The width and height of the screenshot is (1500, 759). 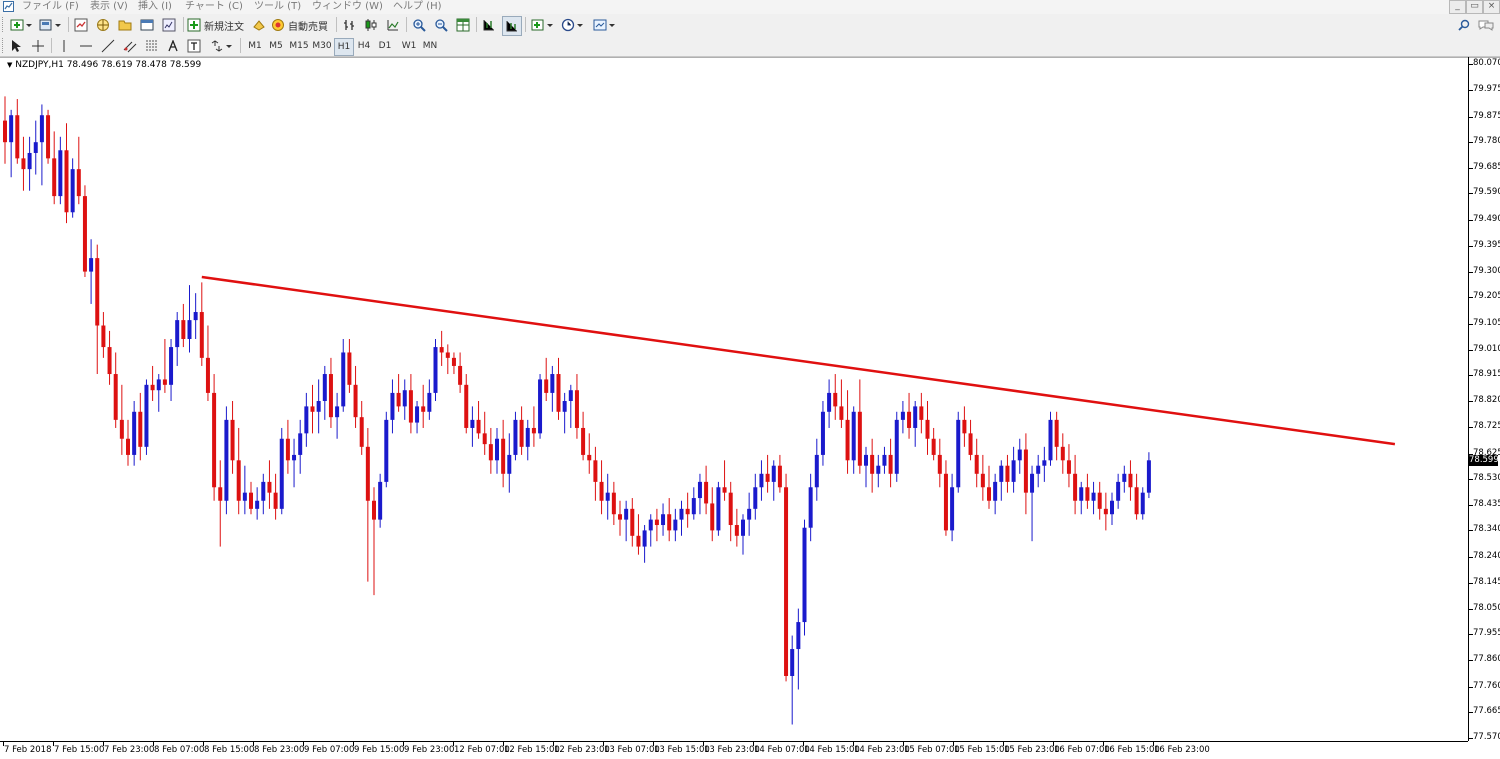 What do you see at coordinates (322, 46) in the screenshot?
I see `timeframe-m30: M30` at bounding box center [322, 46].